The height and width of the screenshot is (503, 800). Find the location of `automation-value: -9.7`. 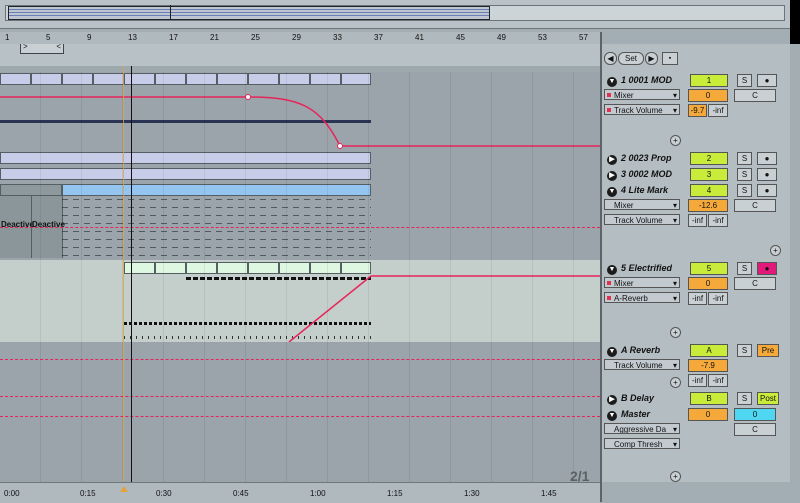

automation-value: -9.7 is located at coordinates (697, 110).